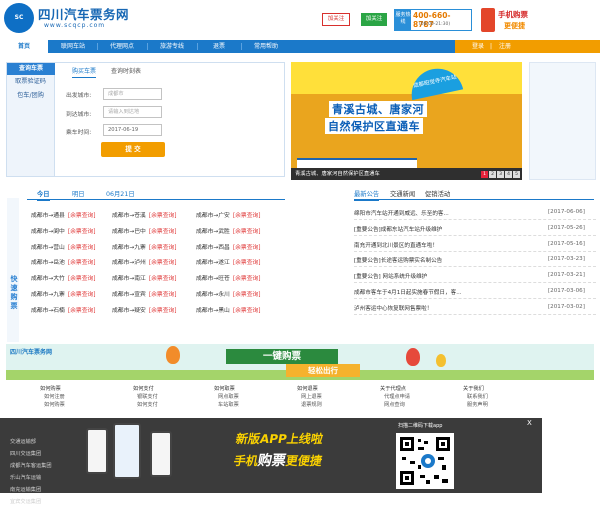  Describe the element at coordinates (393, 308) in the screenshot. I see `news-title: 泸州客运中心恢复联网售票啦！` at that location.